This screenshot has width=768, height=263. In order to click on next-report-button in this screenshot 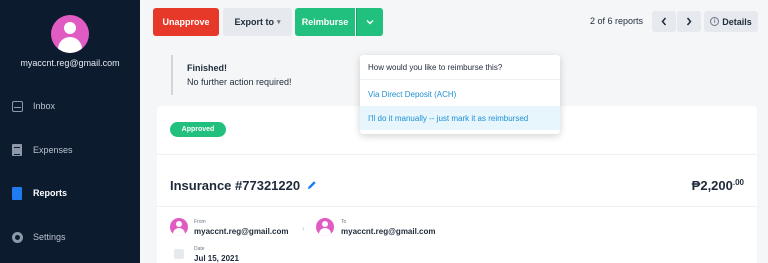, I will do `click(689, 21)`.